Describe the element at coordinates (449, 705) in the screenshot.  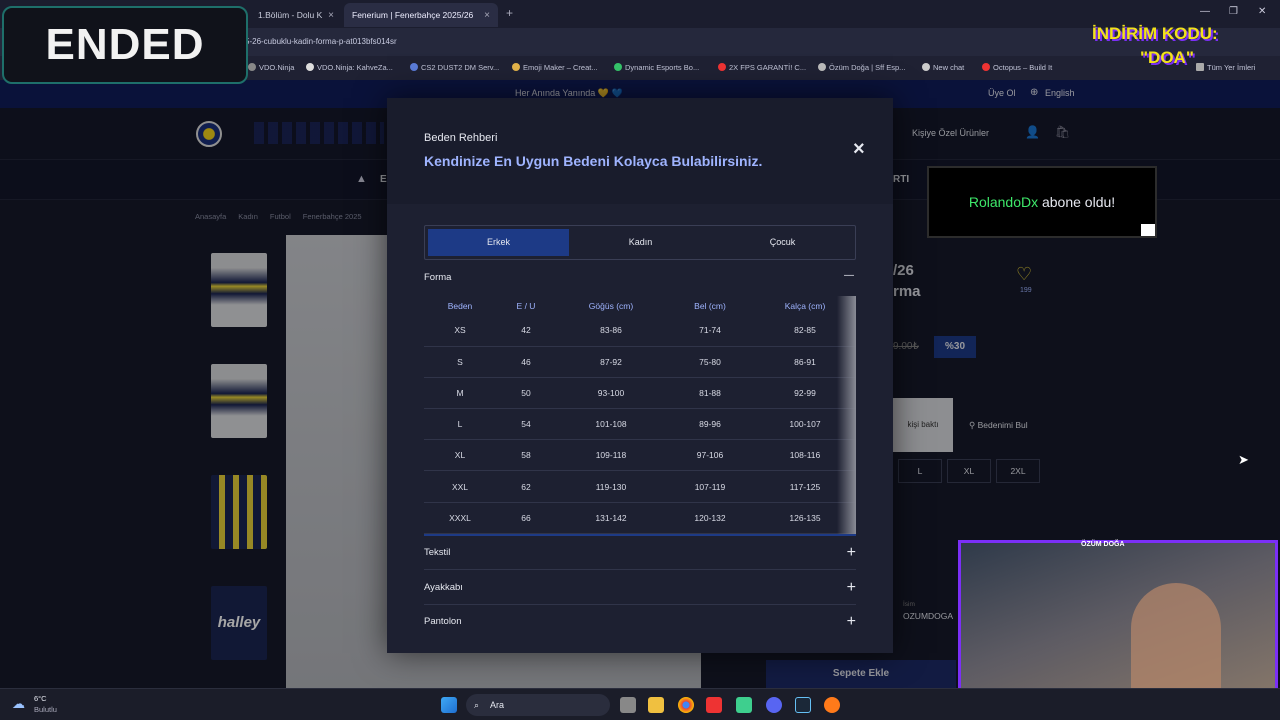
I see `windows-start-icon` at that location.